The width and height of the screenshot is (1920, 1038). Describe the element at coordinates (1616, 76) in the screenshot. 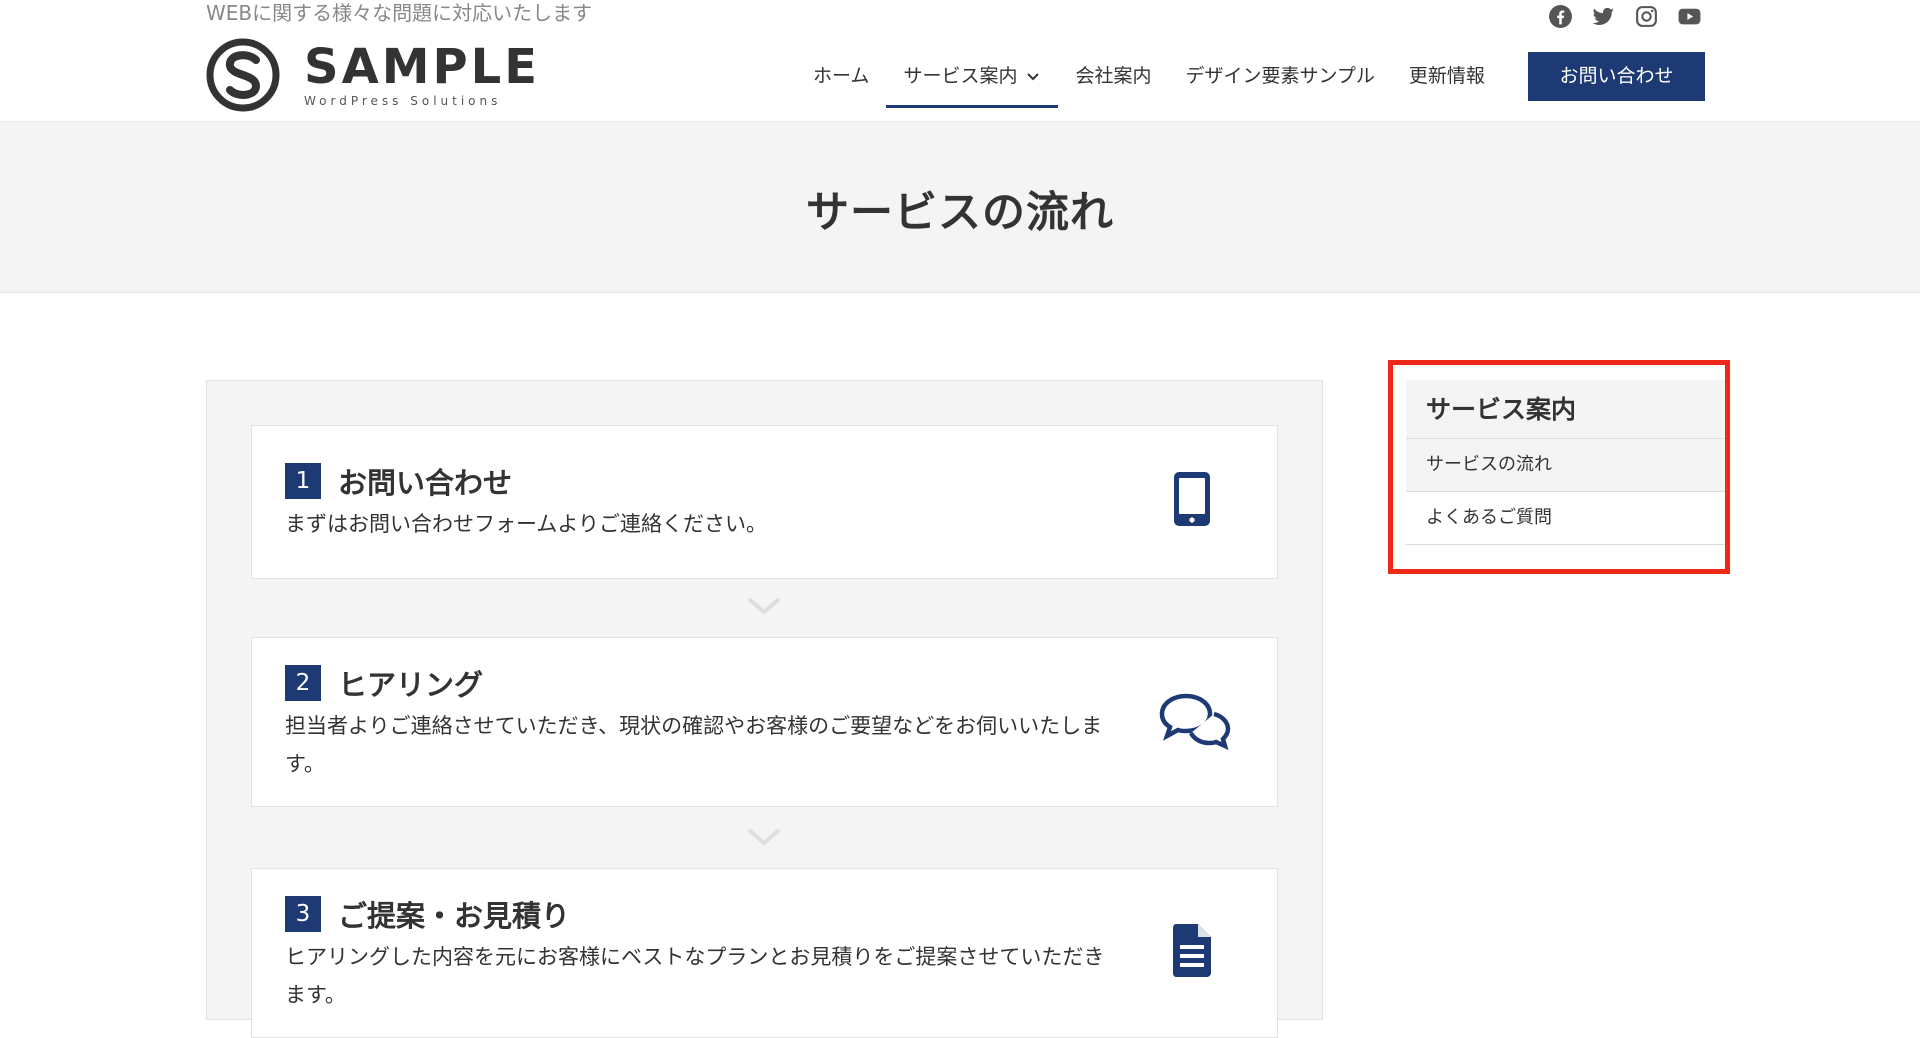

I see `contact-button: お問い合わせ` at that location.